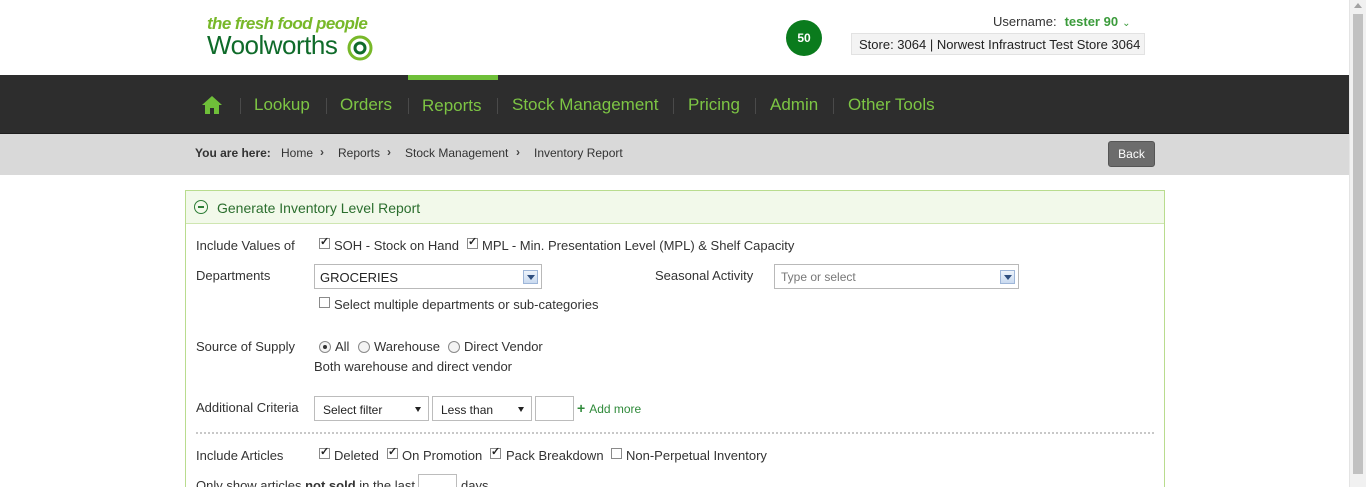 The image size is (1366, 487). What do you see at coordinates (356, 455) in the screenshot?
I see `deleted-label: Deleted` at bounding box center [356, 455].